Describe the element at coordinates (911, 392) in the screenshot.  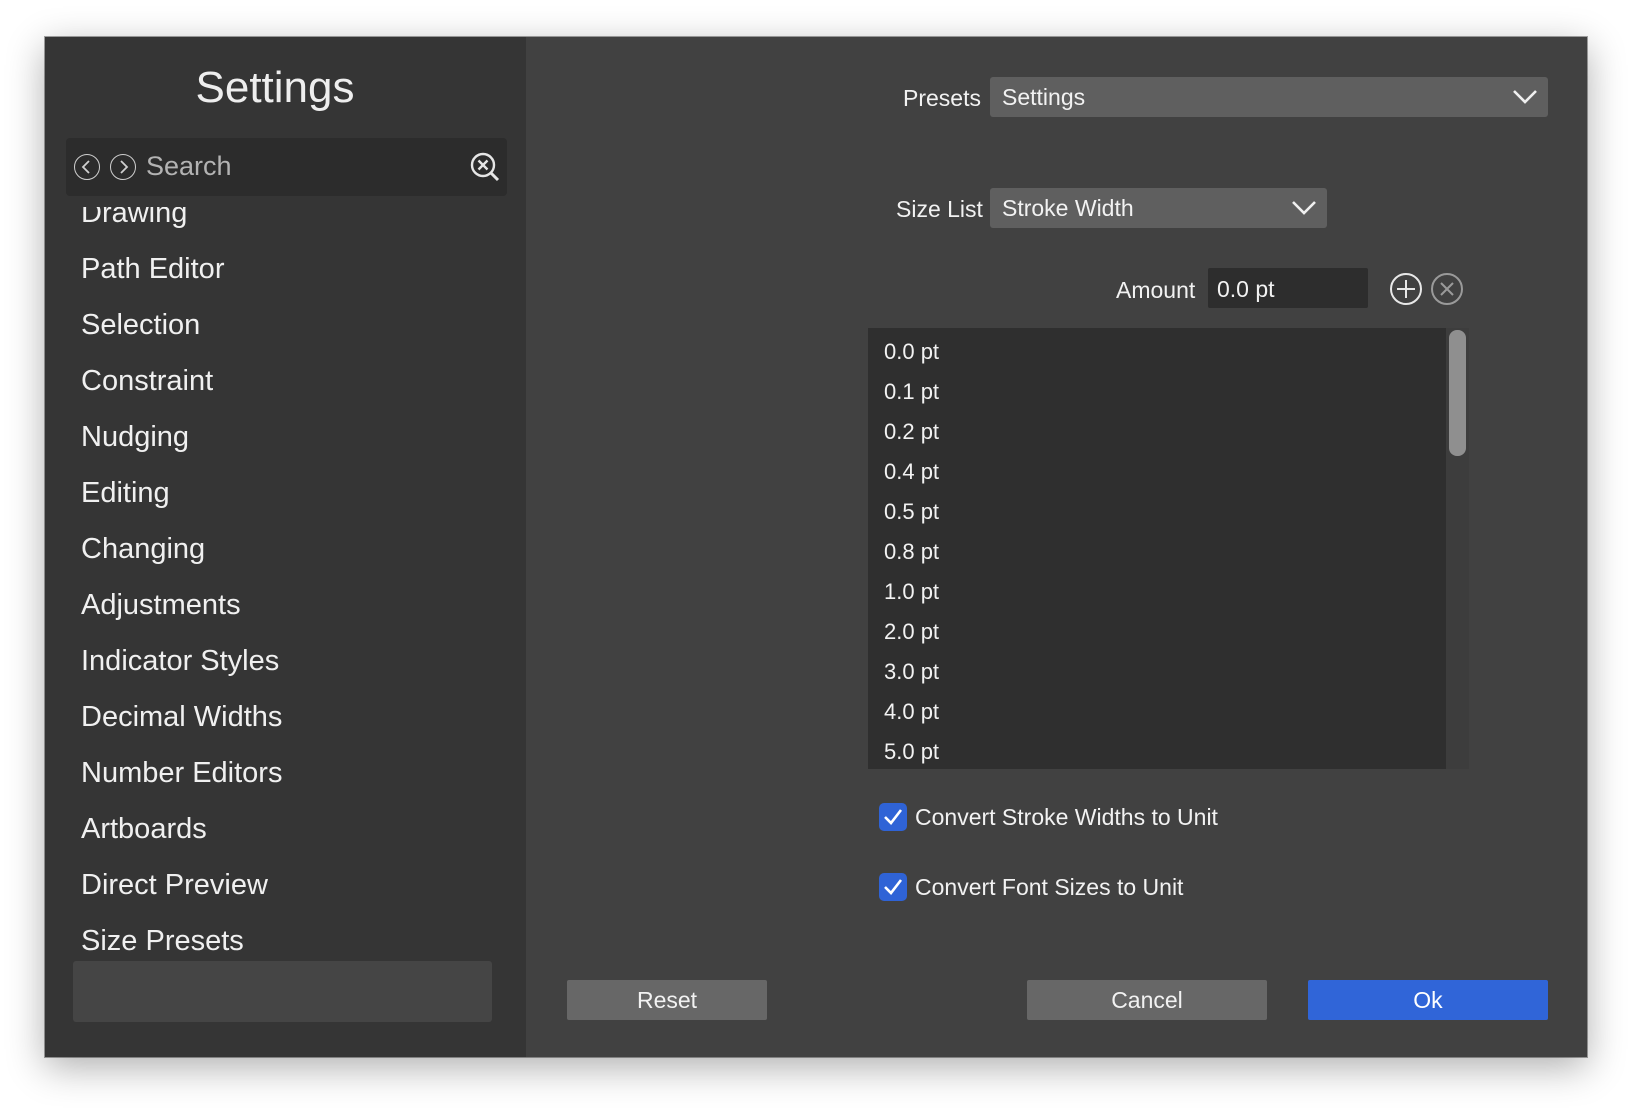
I see `list-item: 0.1 pt` at that location.